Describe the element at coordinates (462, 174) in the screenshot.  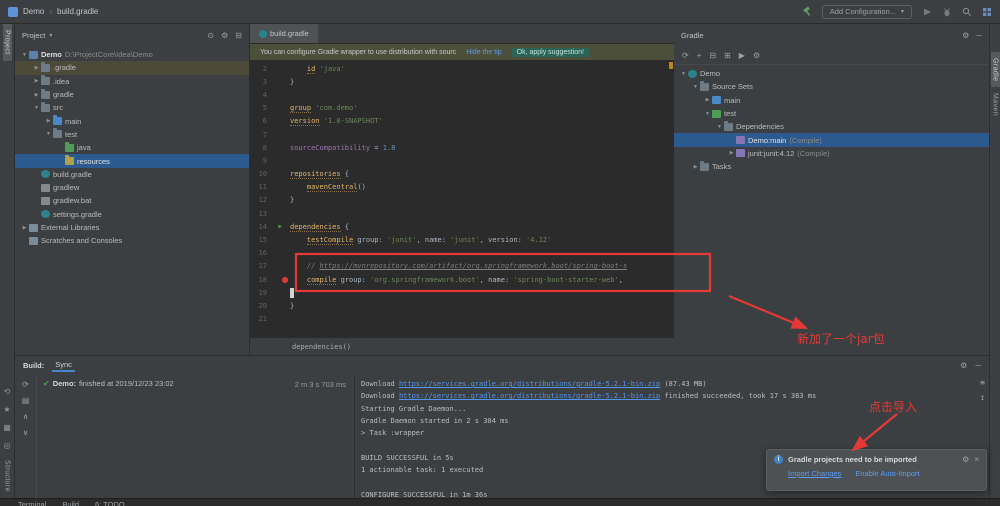
I see `code-line: 10 repositories {` at that location.